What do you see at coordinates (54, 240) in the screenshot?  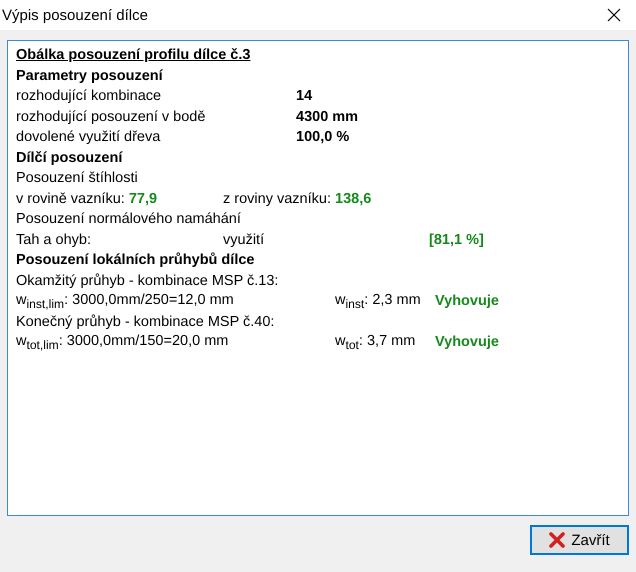 I see `check-label: Tah a ohyb:` at bounding box center [54, 240].